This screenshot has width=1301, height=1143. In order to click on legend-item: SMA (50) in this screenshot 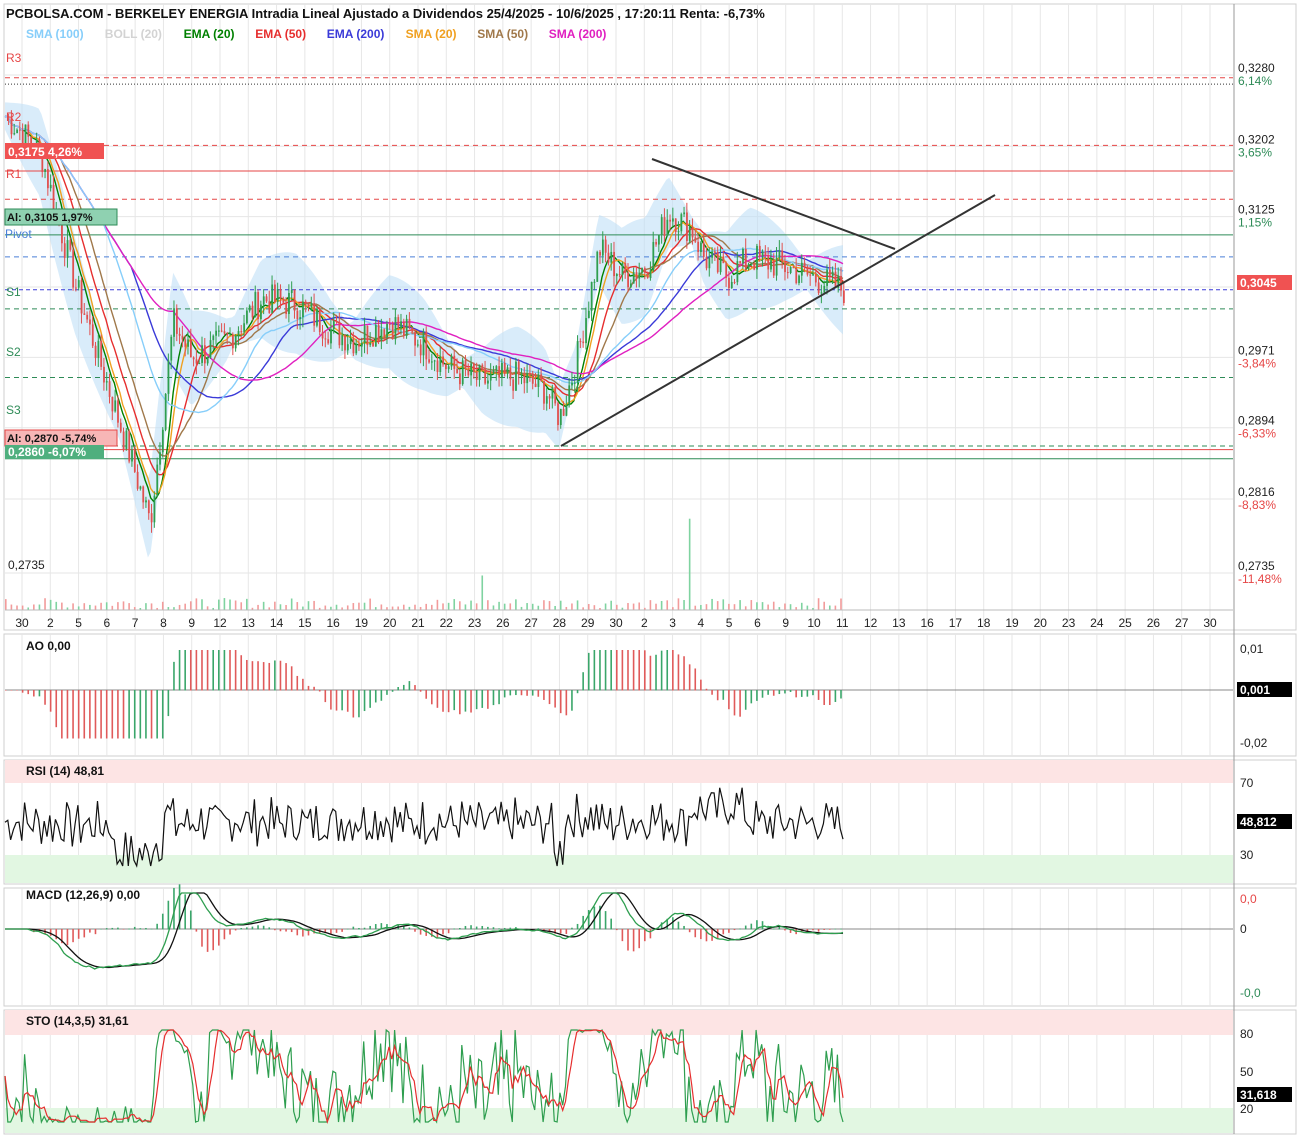, I will do `click(502, 34)`.